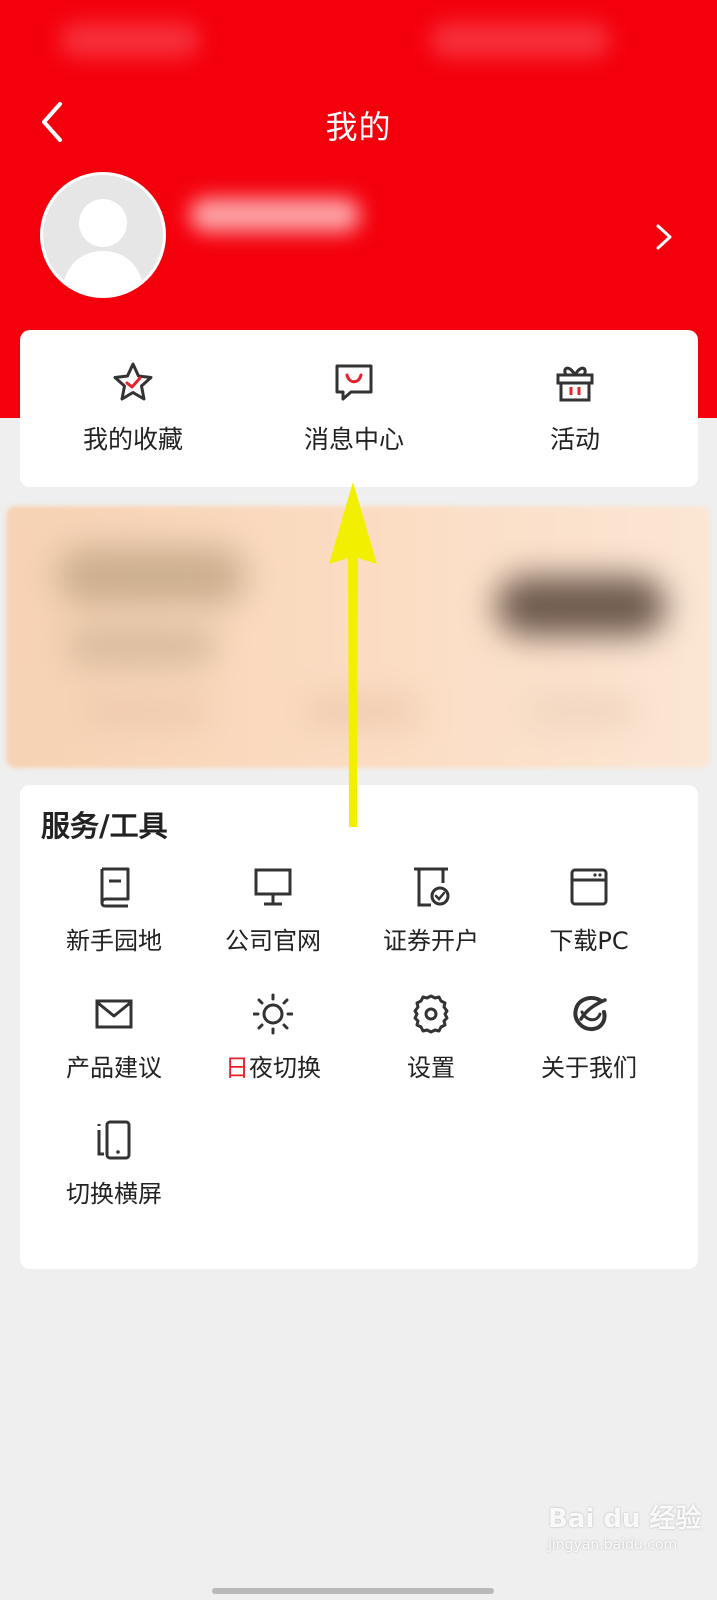 The height and width of the screenshot is (1600, 717). I want to click on banner-blur-subtext, so click(141, 646).